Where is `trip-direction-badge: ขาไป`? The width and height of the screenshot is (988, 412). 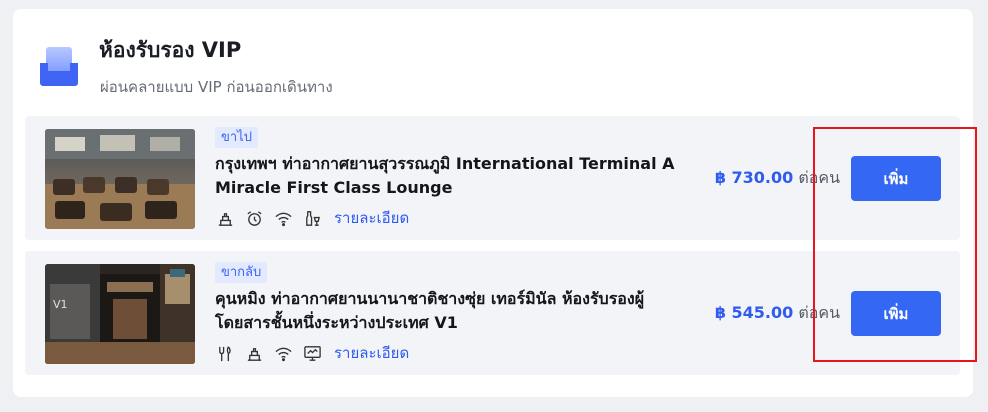
trip-direction-badge: ขาไป is located at coordinates (236, 137).